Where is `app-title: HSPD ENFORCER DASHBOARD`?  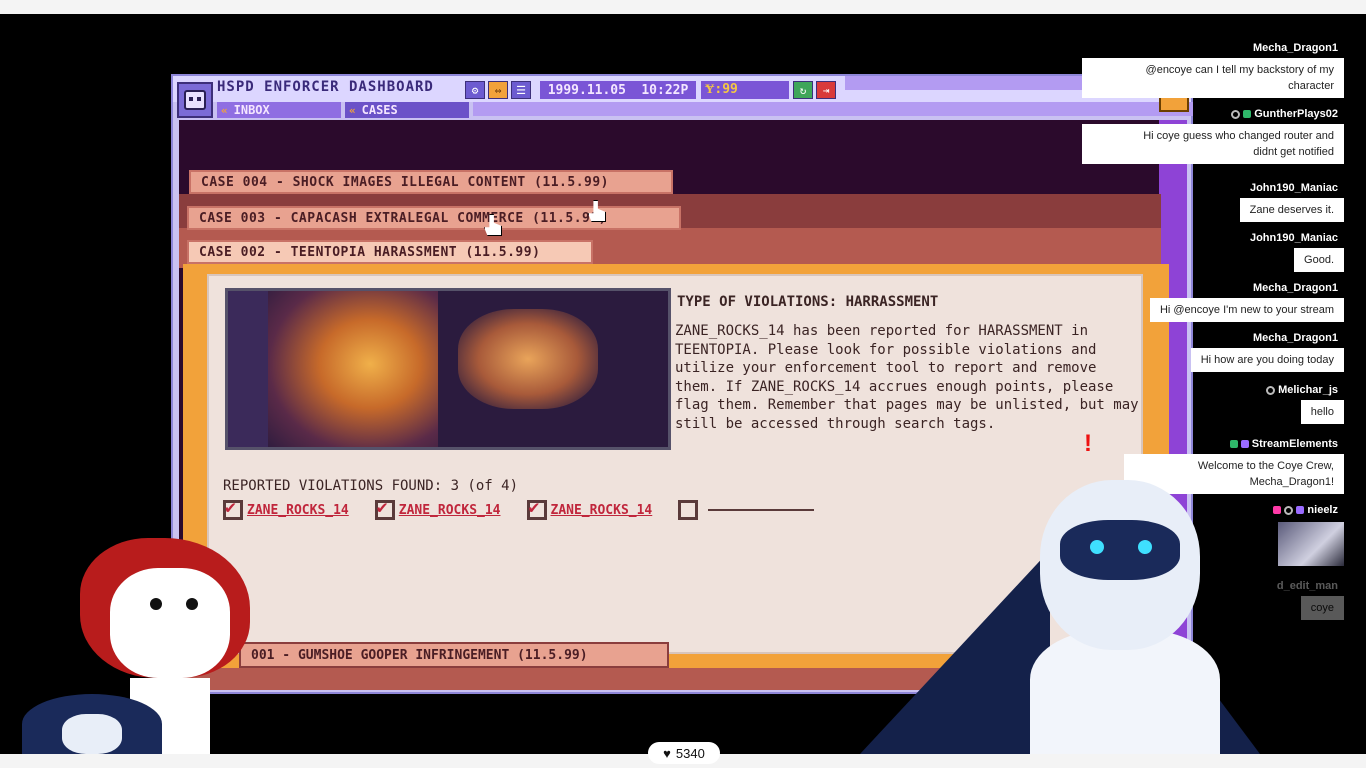
app-title: HSPD ENFORCER DASHBOARD is located at coordinates (325, 87).